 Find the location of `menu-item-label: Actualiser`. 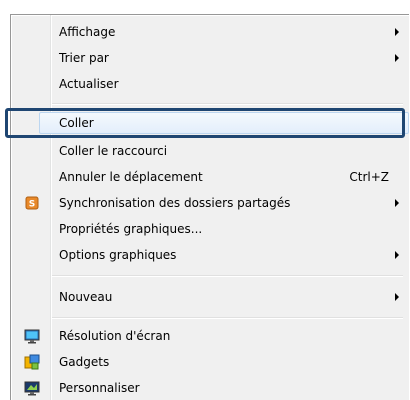

menu-item-label: Actualiser is located at coordinates (89, 84).